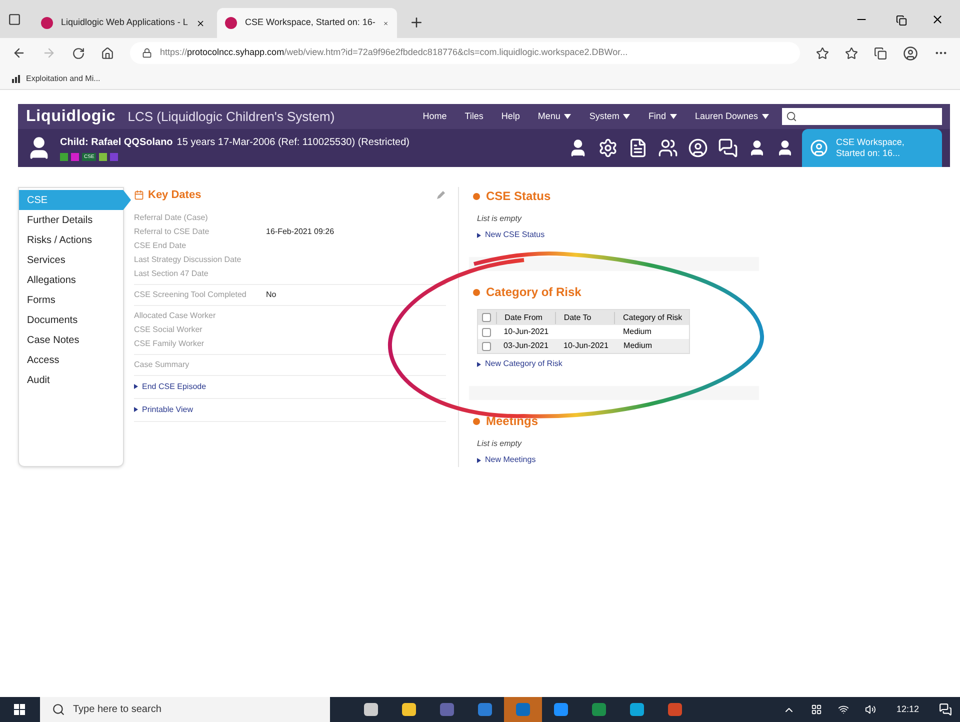  What do you see at coordinates (300, 232) in the screenshot?
I see `field-value: 16-Feb-2021 09:26` at bounding box center [300, 232].